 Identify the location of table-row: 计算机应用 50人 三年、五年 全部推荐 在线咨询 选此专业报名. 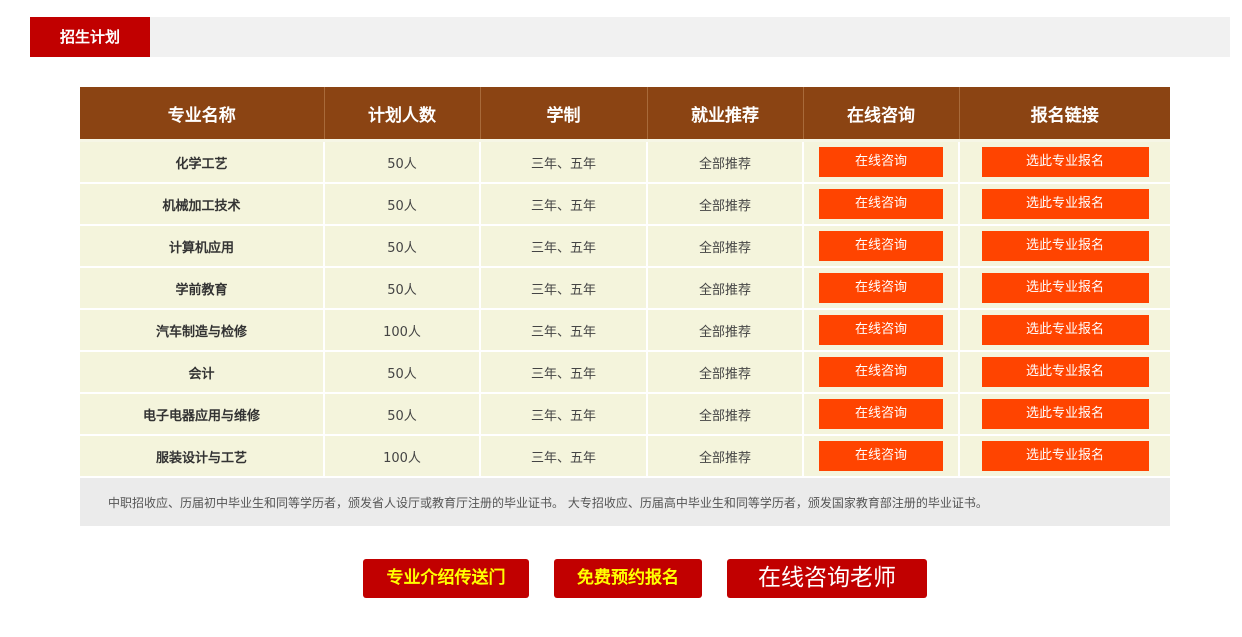
(625, 246).